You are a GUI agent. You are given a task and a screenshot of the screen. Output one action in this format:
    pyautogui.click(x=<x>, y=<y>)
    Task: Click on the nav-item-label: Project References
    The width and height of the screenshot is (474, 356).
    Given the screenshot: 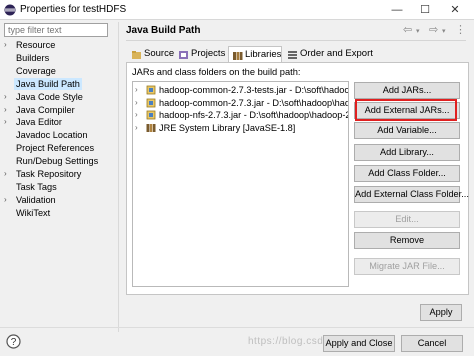 What is the action you would take?
    pyautogui.click(x=55, y=148)
    